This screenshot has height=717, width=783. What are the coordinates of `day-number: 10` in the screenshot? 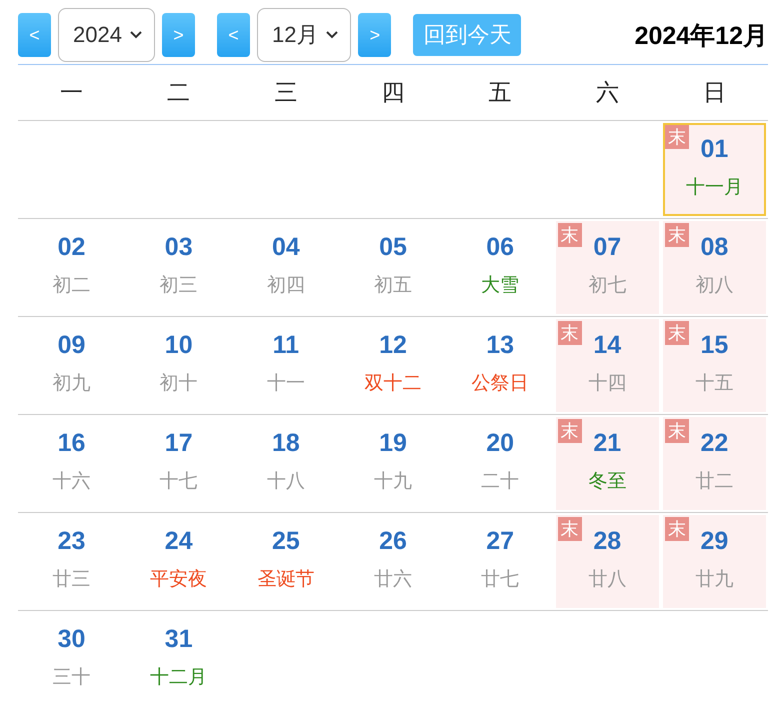 It's located at (178, 345).